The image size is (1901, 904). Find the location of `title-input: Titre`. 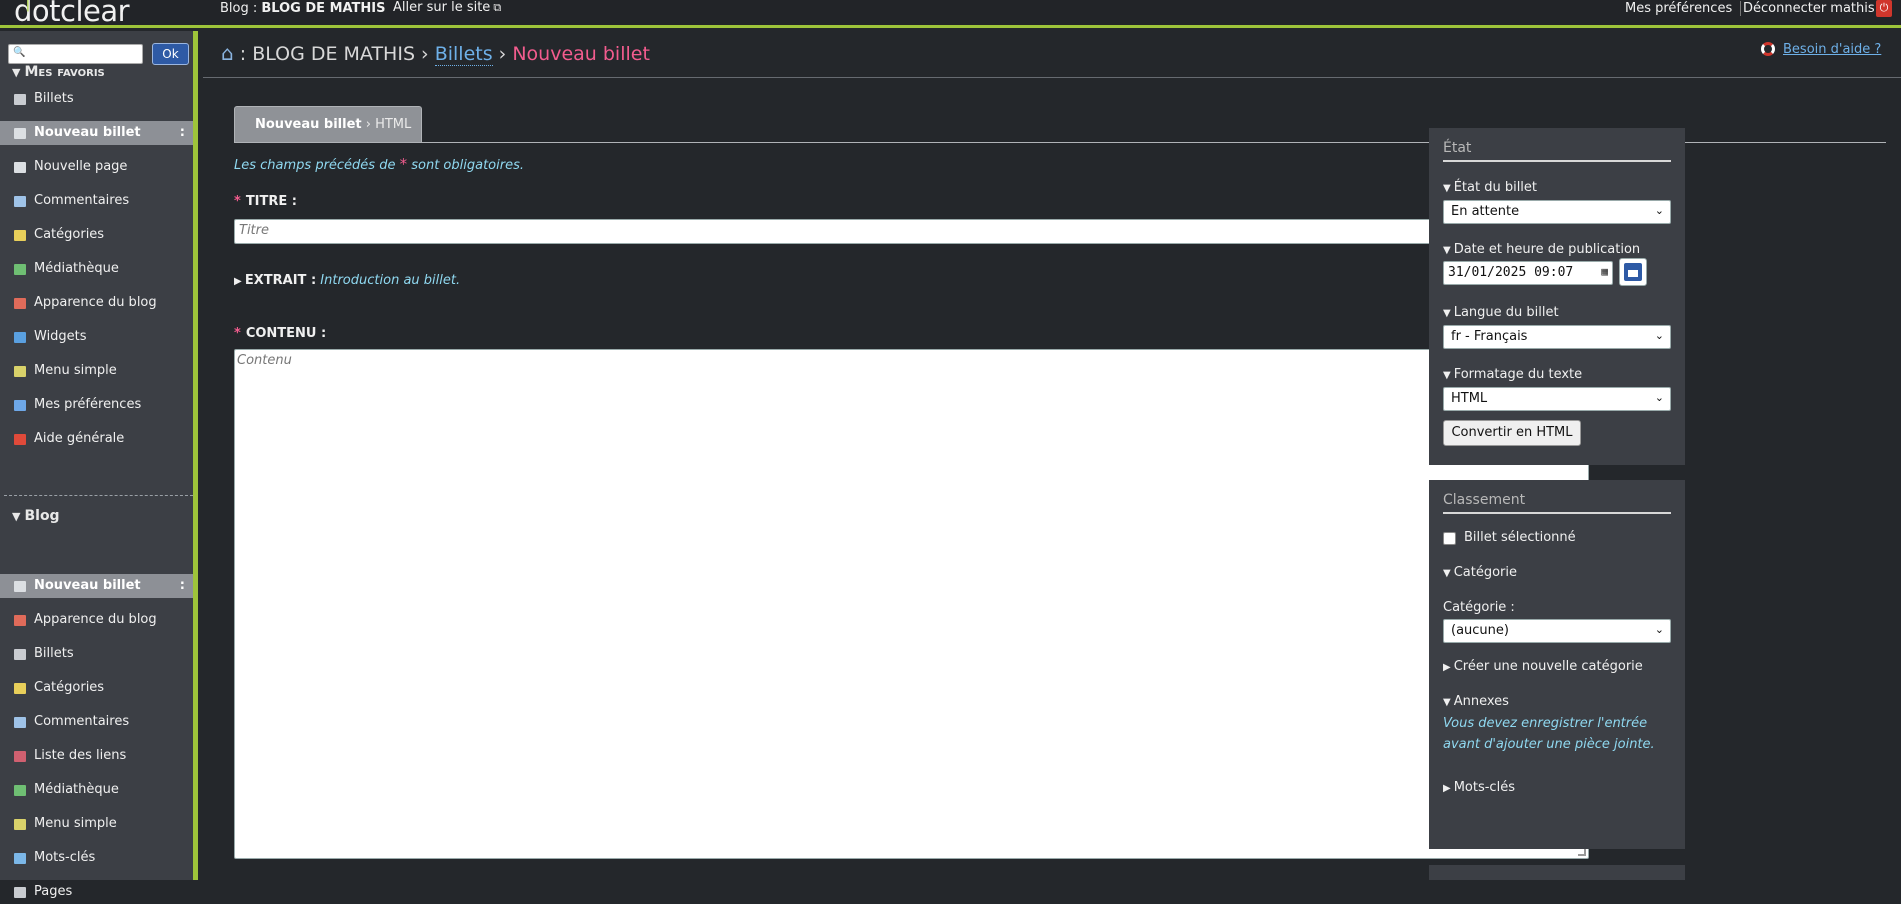

title-input: Titre is located at coordinates (911, 231).